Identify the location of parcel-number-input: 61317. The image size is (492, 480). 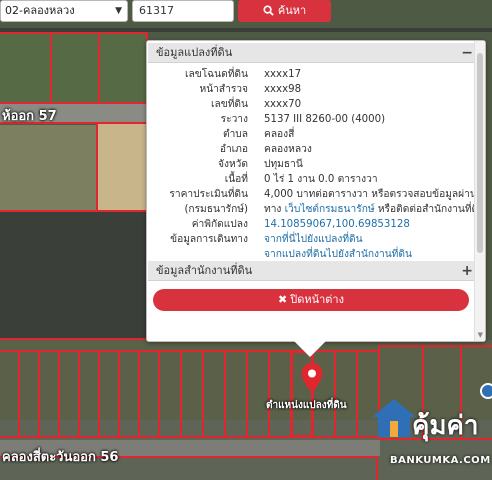
(183, 11).